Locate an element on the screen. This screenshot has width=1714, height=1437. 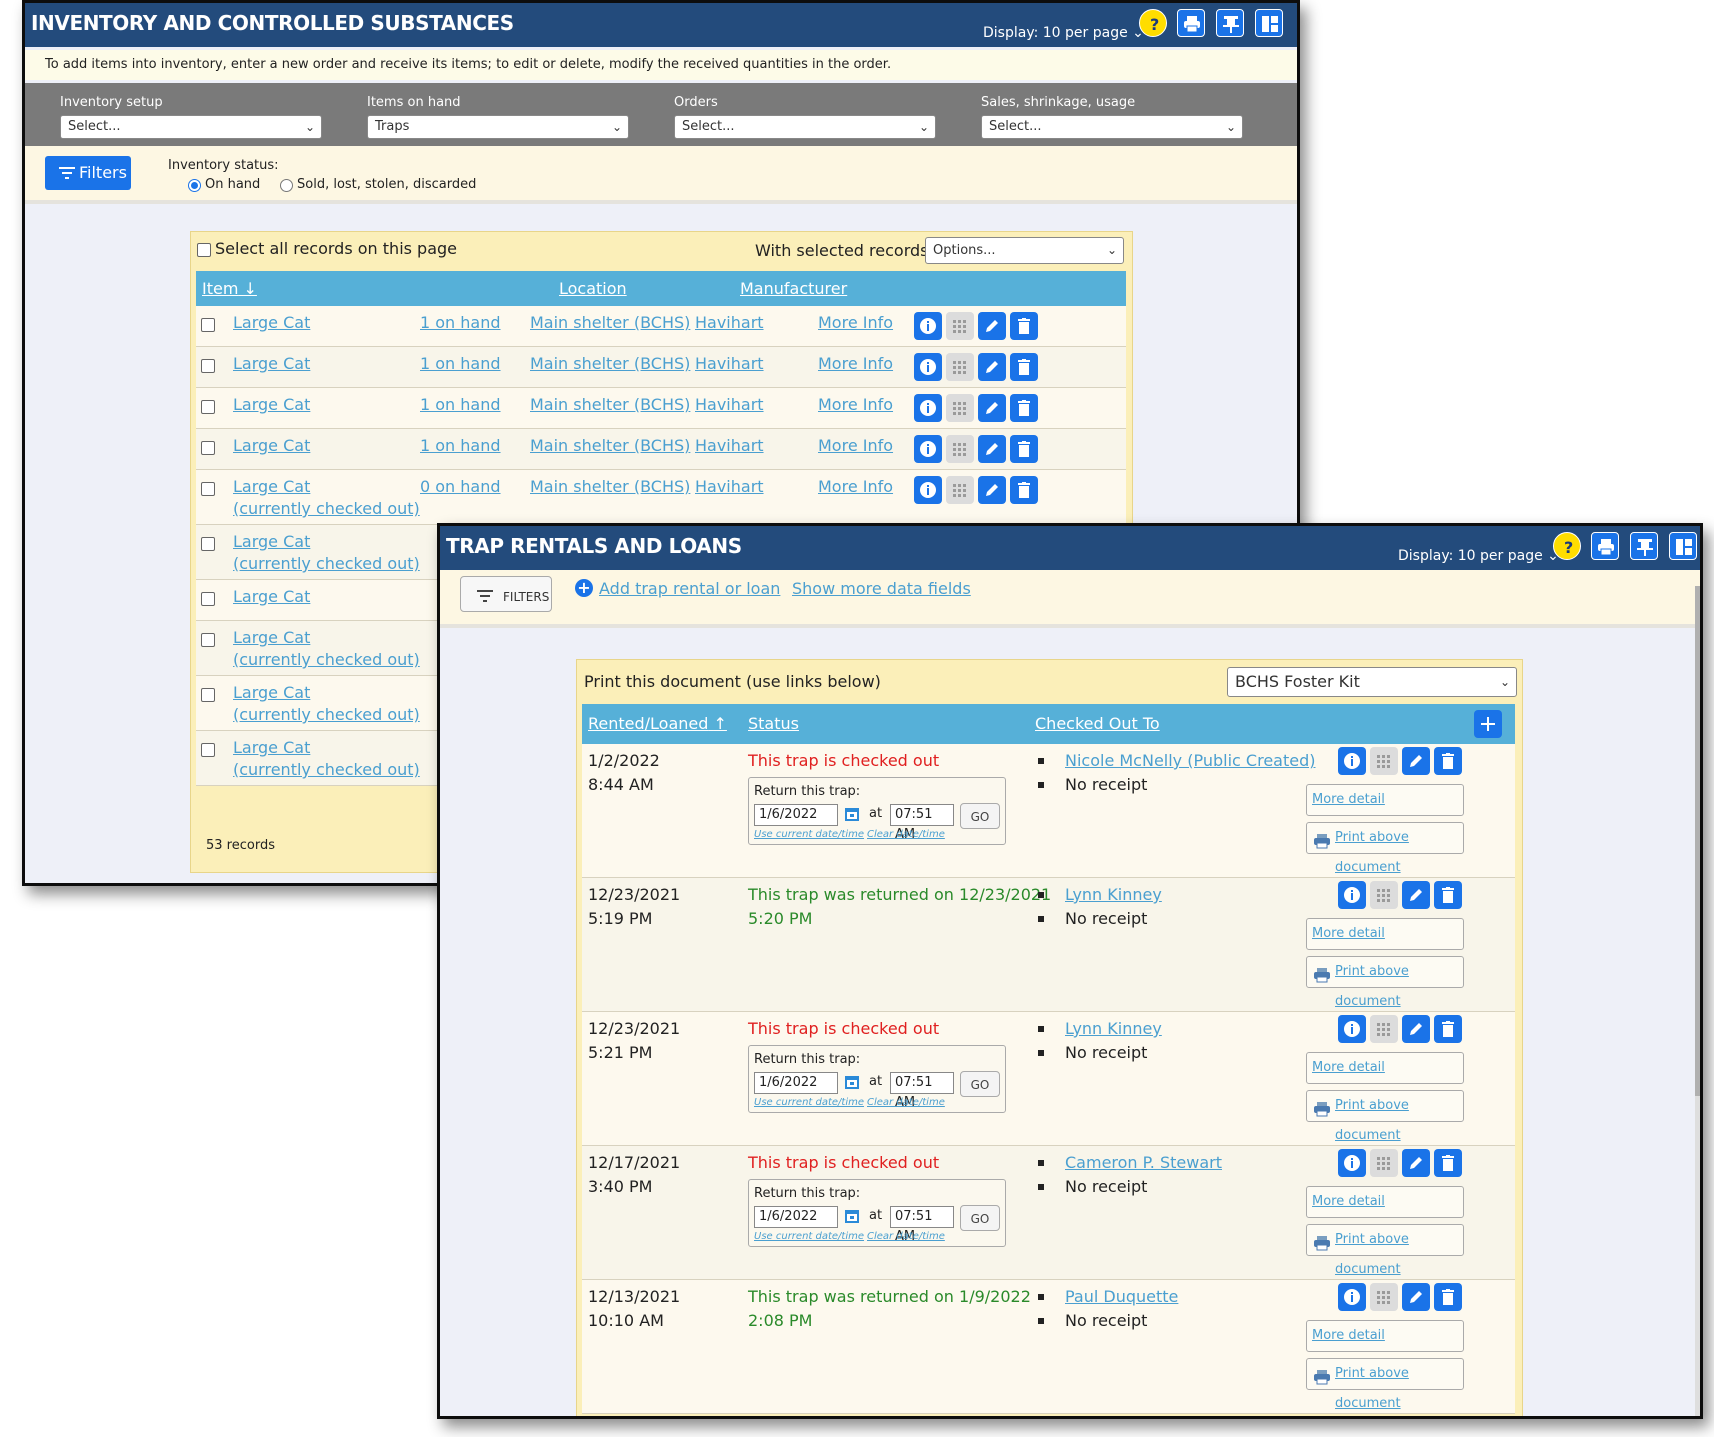
column-manufacturer: Manufacturer is located at coordinates (793, 288).